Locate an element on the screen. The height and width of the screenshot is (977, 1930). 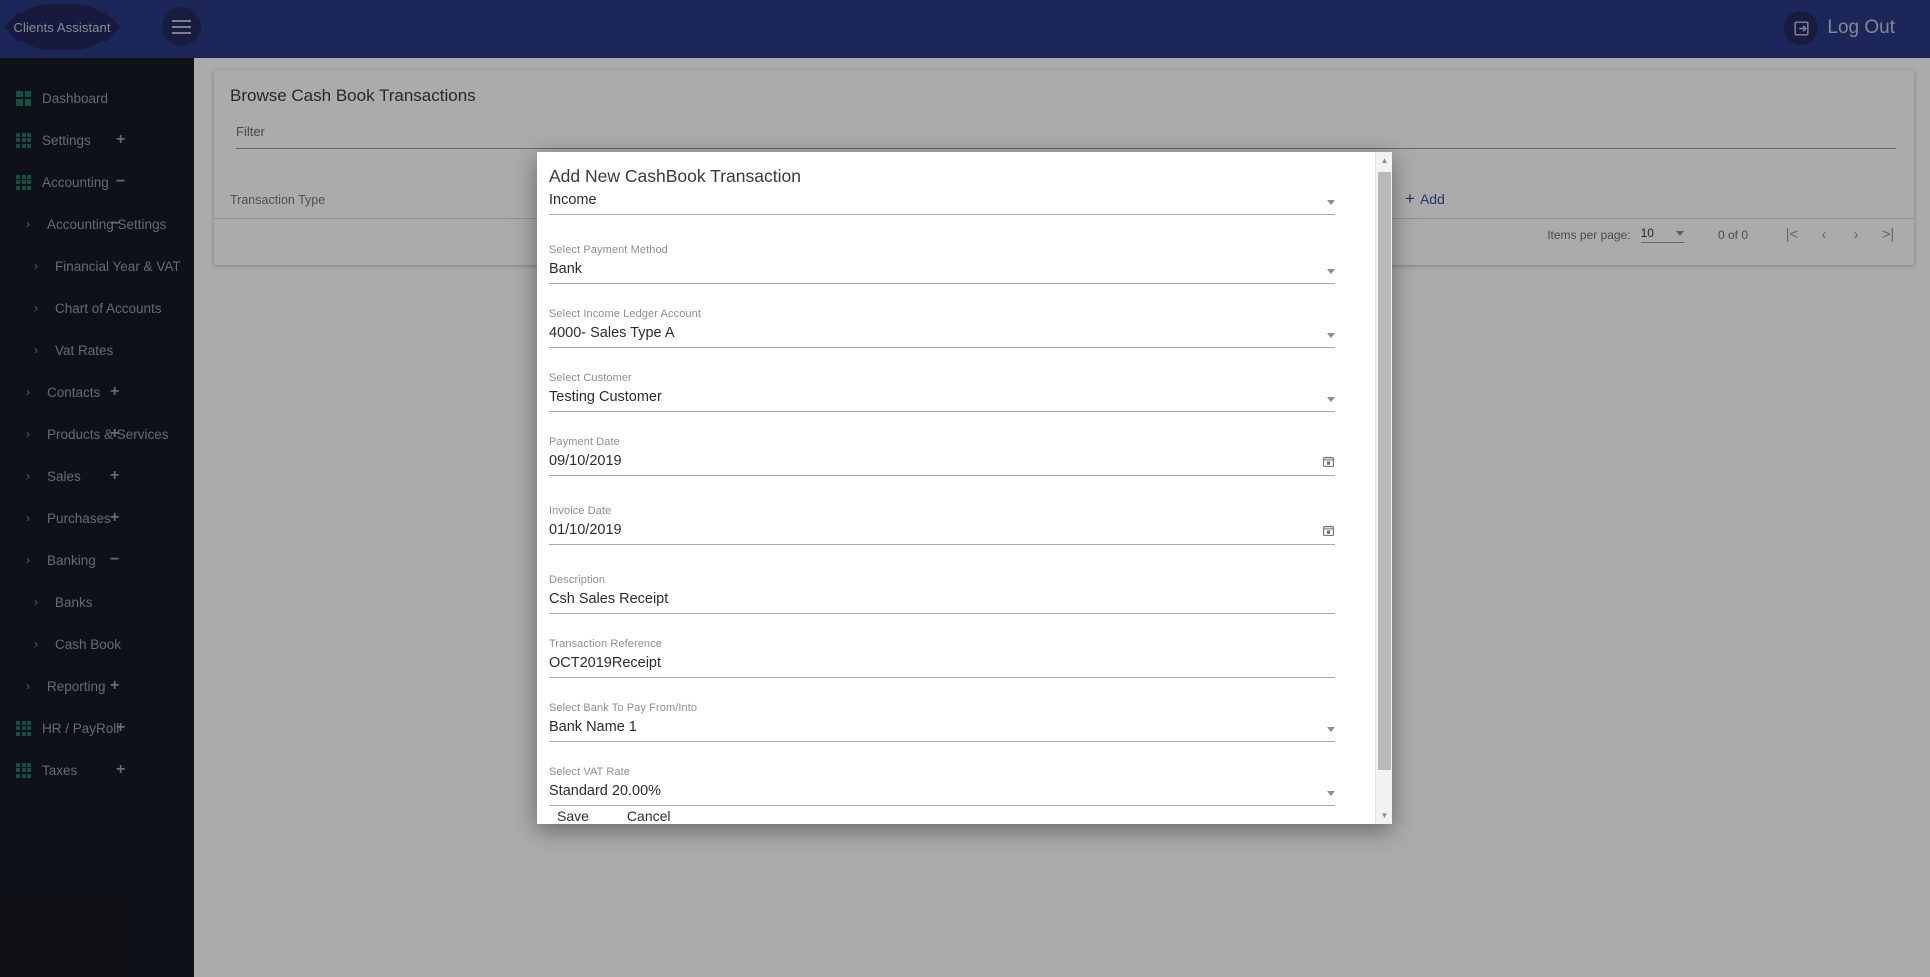
field-value: 01/10/2019 is located at coordinates (585, 530).